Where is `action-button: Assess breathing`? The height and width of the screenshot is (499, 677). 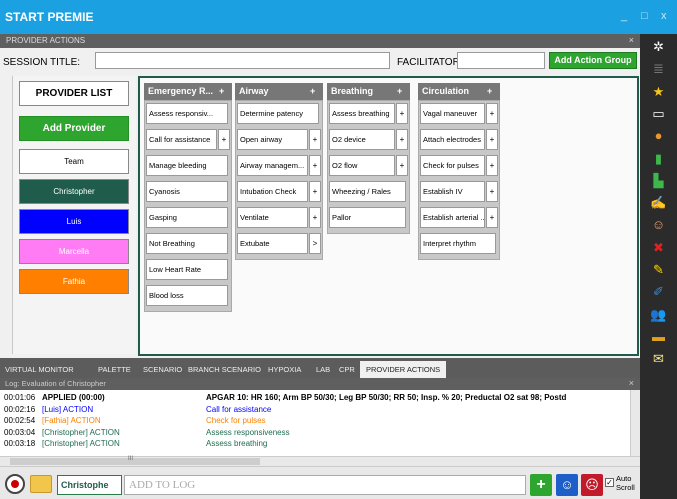
action-button: Assess breathing is located at coordinates (362, 113).